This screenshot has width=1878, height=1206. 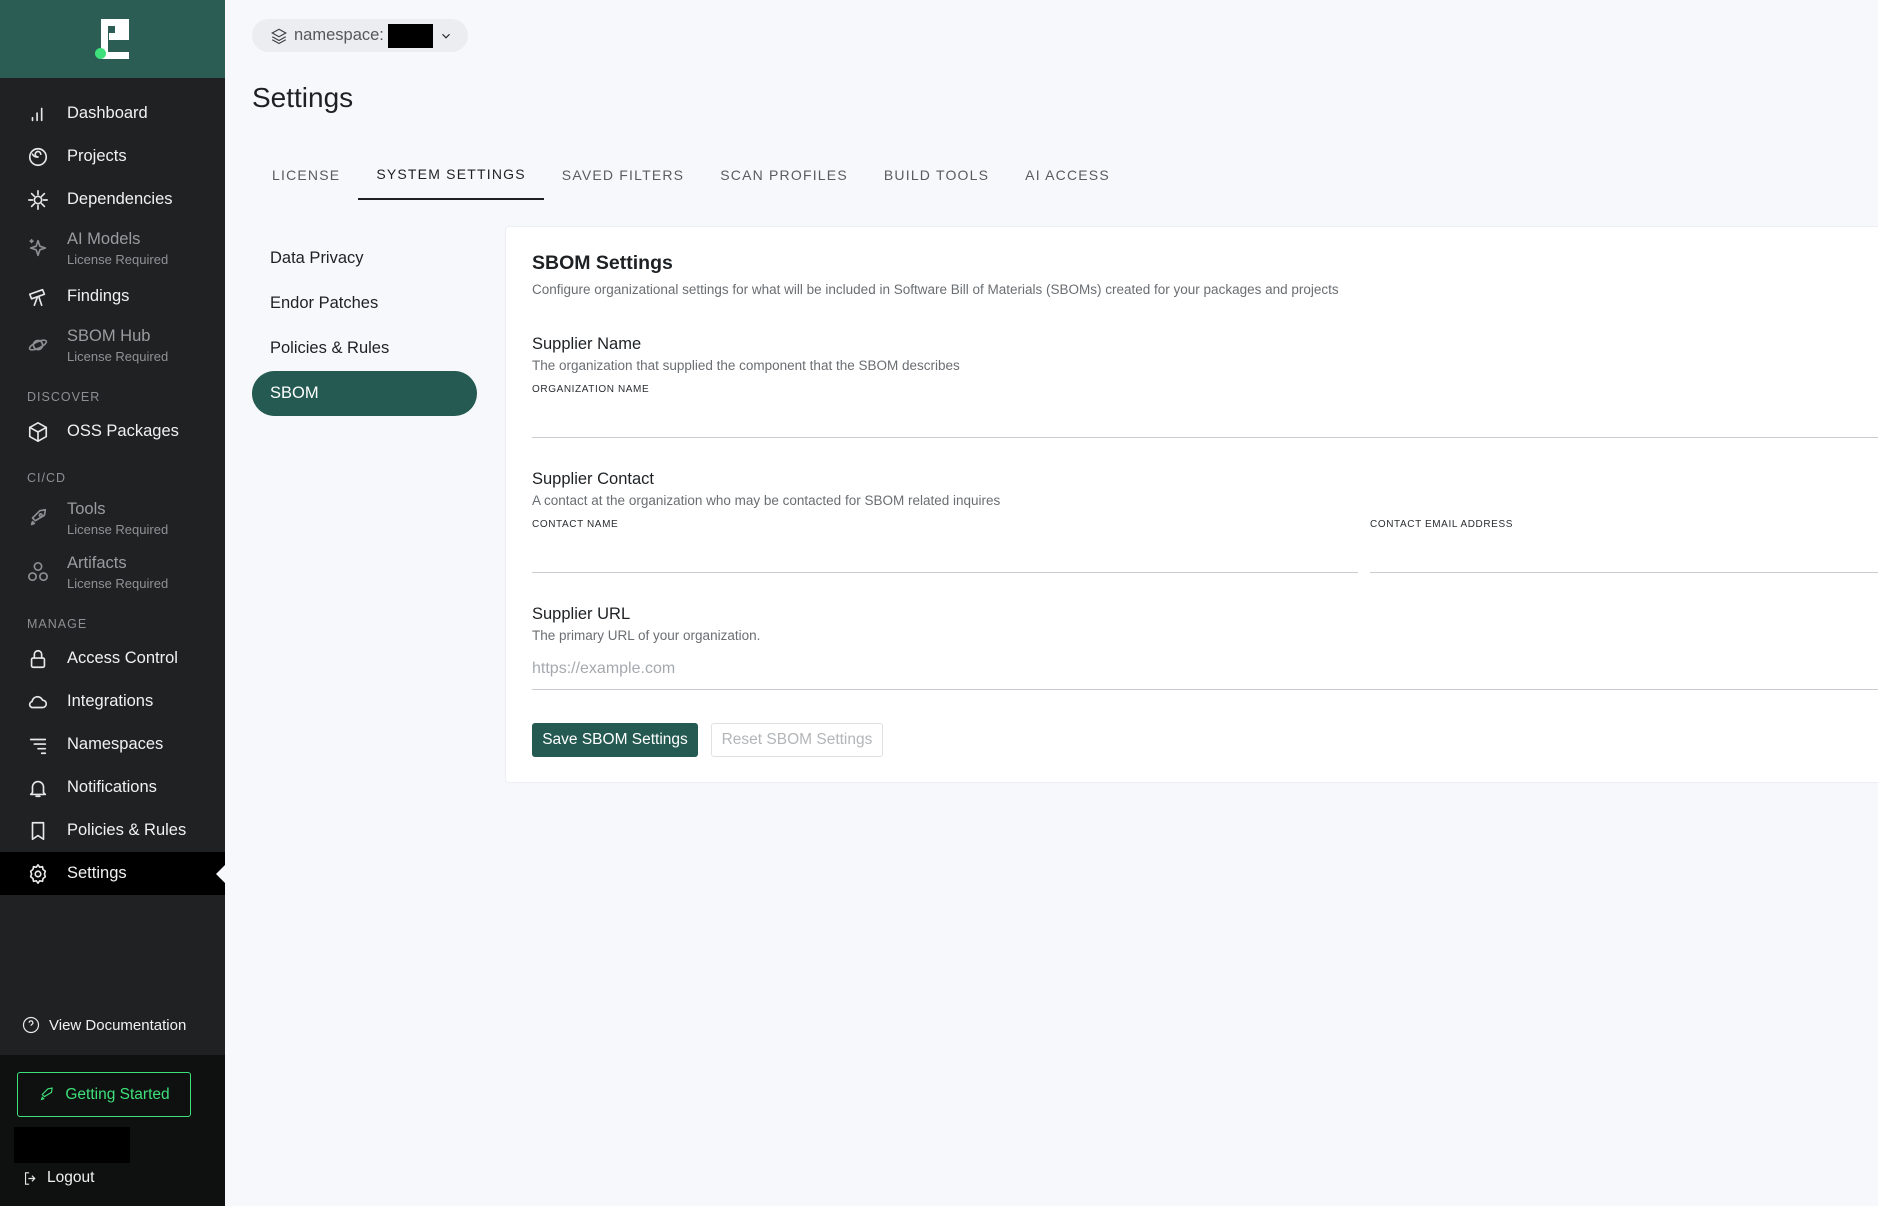 I want to click on logout-button: Logout, so click(x=58, y=1178).